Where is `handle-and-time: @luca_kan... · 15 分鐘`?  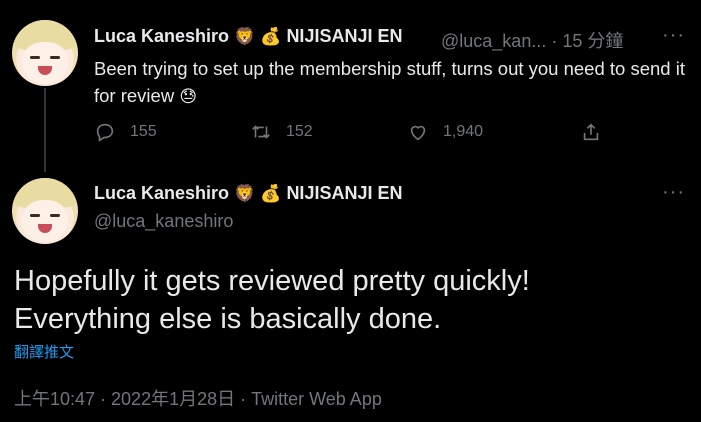 handle-and-time: @luca_kan... · 15 分鐘 is located at coordinates (532, 40).